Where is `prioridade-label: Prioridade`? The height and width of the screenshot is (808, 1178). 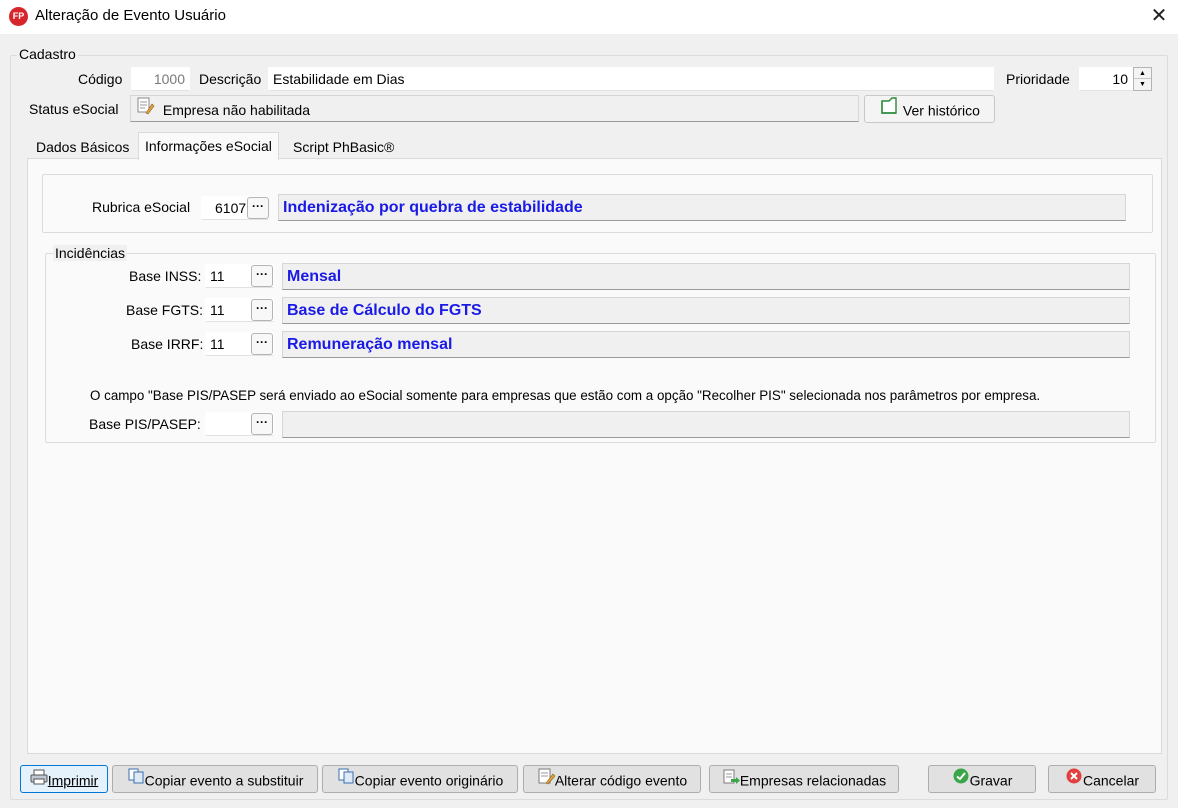 prioridade-label: Prioridade is located at coordinates (1038, 79).